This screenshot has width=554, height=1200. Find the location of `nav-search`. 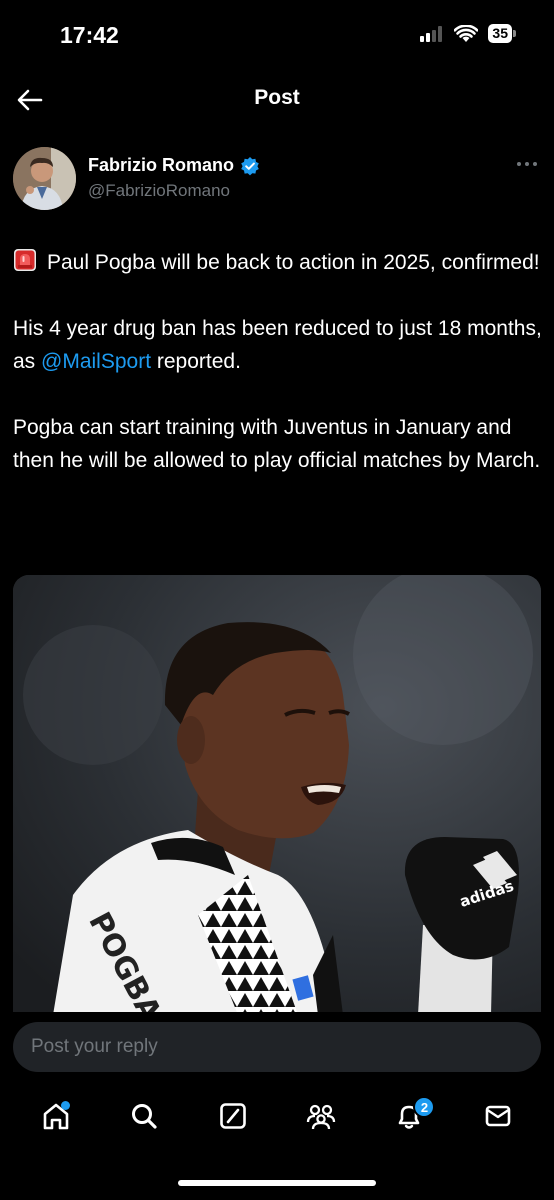

nav-search is located at coordinates (144, 1116).